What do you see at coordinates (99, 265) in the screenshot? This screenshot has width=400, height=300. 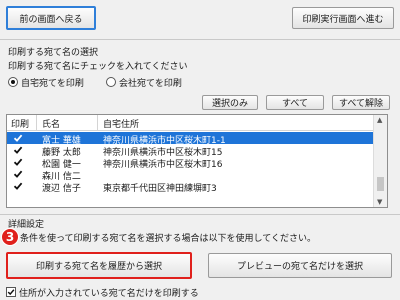 I see `select-from-history-button: 印刷する宛て名を履歴から選択` at bounding box center [99, 265].